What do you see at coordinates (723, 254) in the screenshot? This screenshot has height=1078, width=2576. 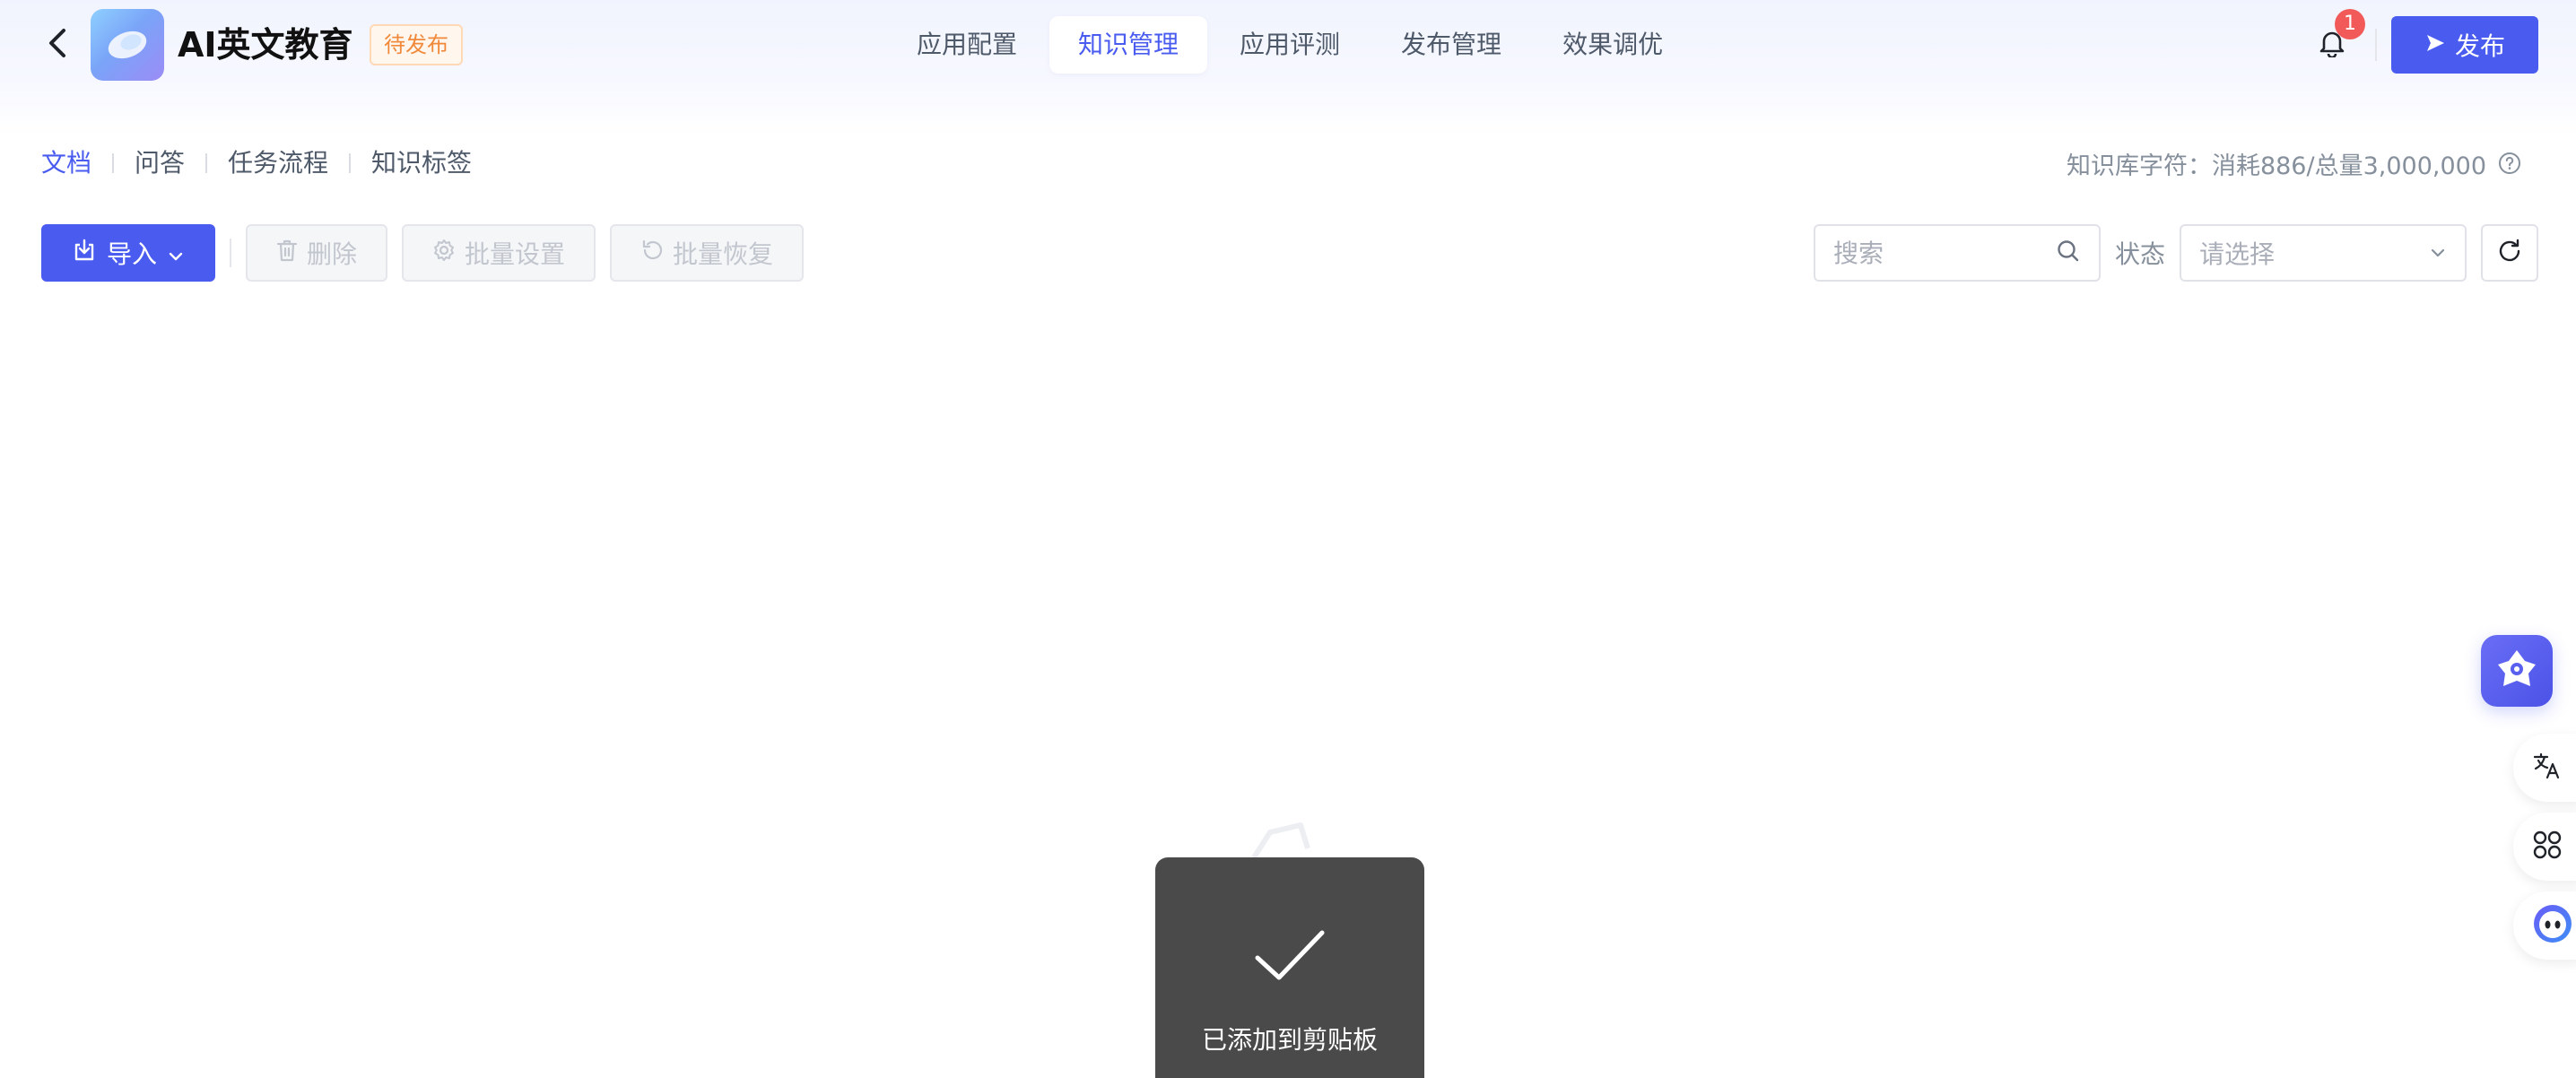 I see `batch-restore-label: 批量恢复` at bounding box center [723, 254].